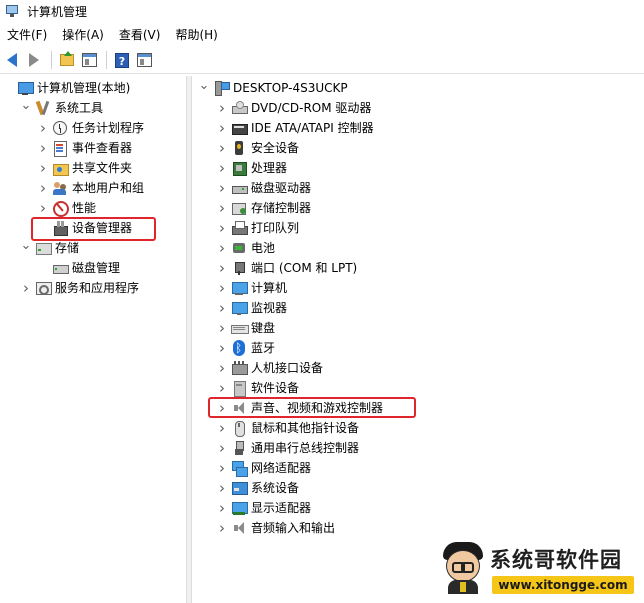  I want to click on network-adapter-icon, so click(239, 468).